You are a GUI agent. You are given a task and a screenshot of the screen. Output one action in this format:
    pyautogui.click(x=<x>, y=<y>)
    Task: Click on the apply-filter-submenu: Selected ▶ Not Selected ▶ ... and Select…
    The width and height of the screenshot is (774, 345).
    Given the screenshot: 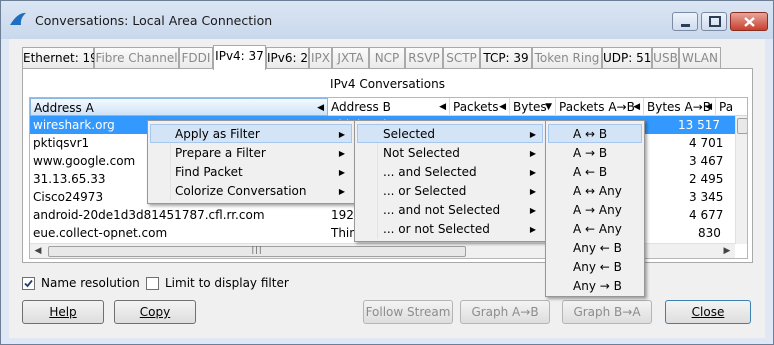 What is the action you would take?
    pyautogui.click(x=450, y=181)
    